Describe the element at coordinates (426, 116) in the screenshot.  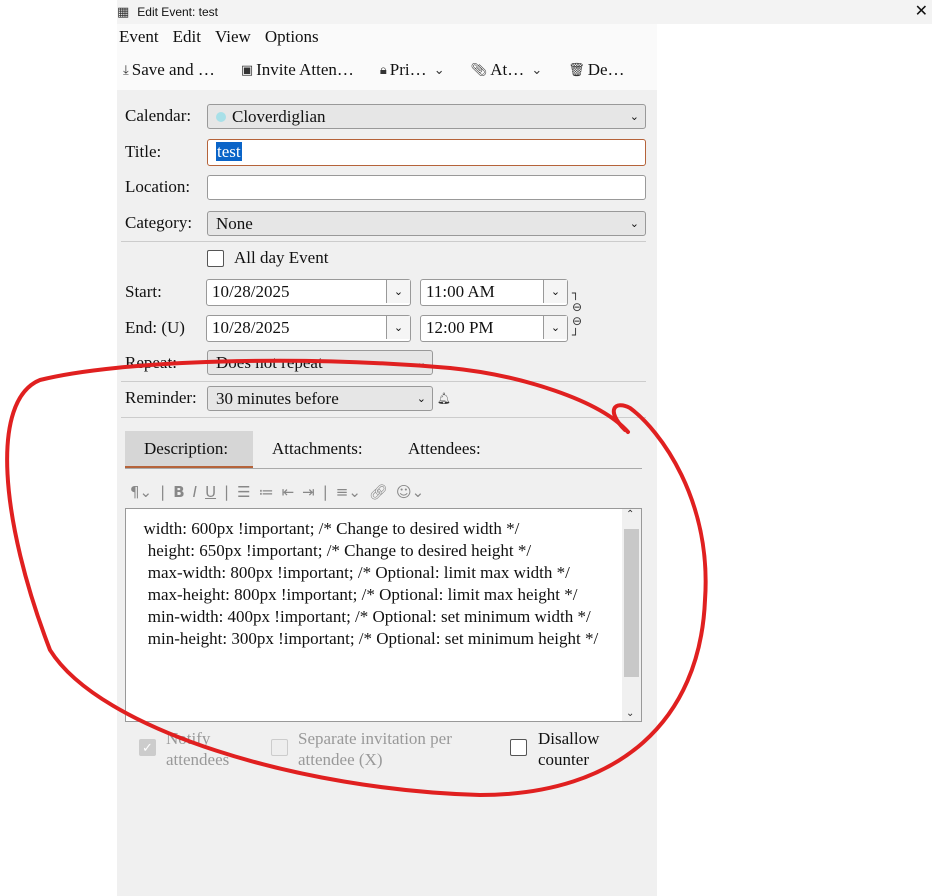
I see `calendar-select: Cloverdiglian ⌄` at that location.